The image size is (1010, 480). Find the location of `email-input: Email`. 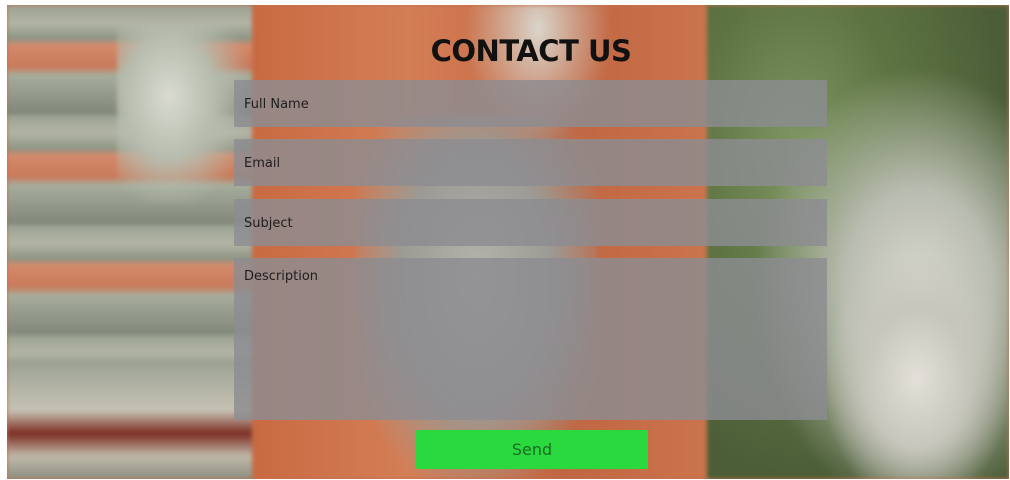

email-input: Email is located at coordinates (530, 162).